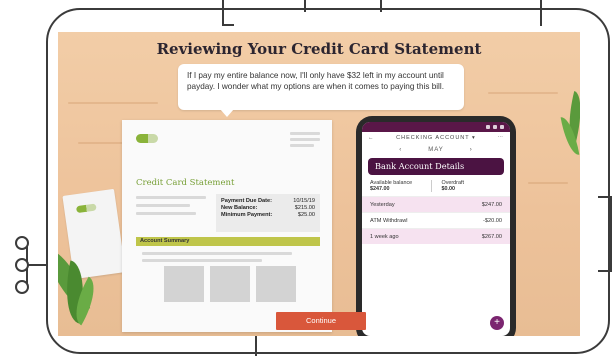 This screenshot has height=360, width=616. Describe the element at coordinates (304, 201) in the screenshot. I see `due-value: 10/15/19` at that location.